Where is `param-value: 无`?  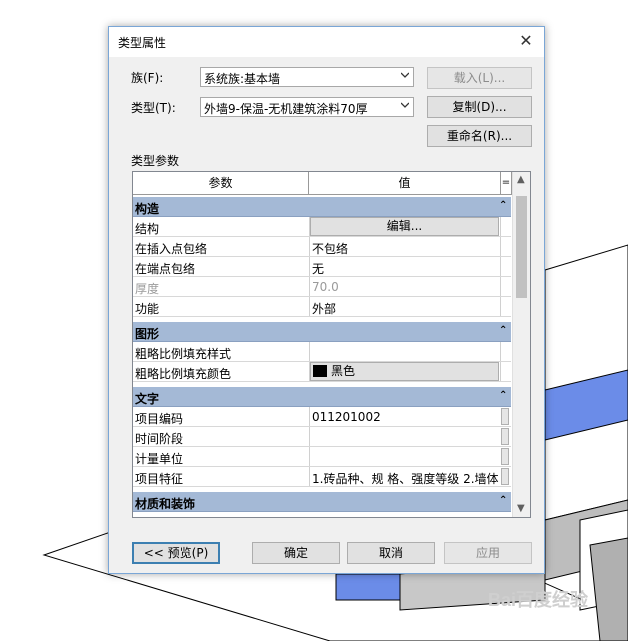
param-value: 无 is located at coordinates (406, 268).